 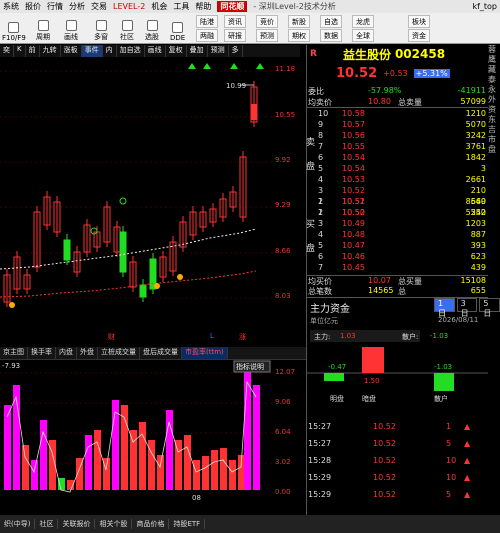 What do you see at coordinates (357, 73) in the screenshot?
I see `last-price: 10.52` at bounding box center [357, 73].